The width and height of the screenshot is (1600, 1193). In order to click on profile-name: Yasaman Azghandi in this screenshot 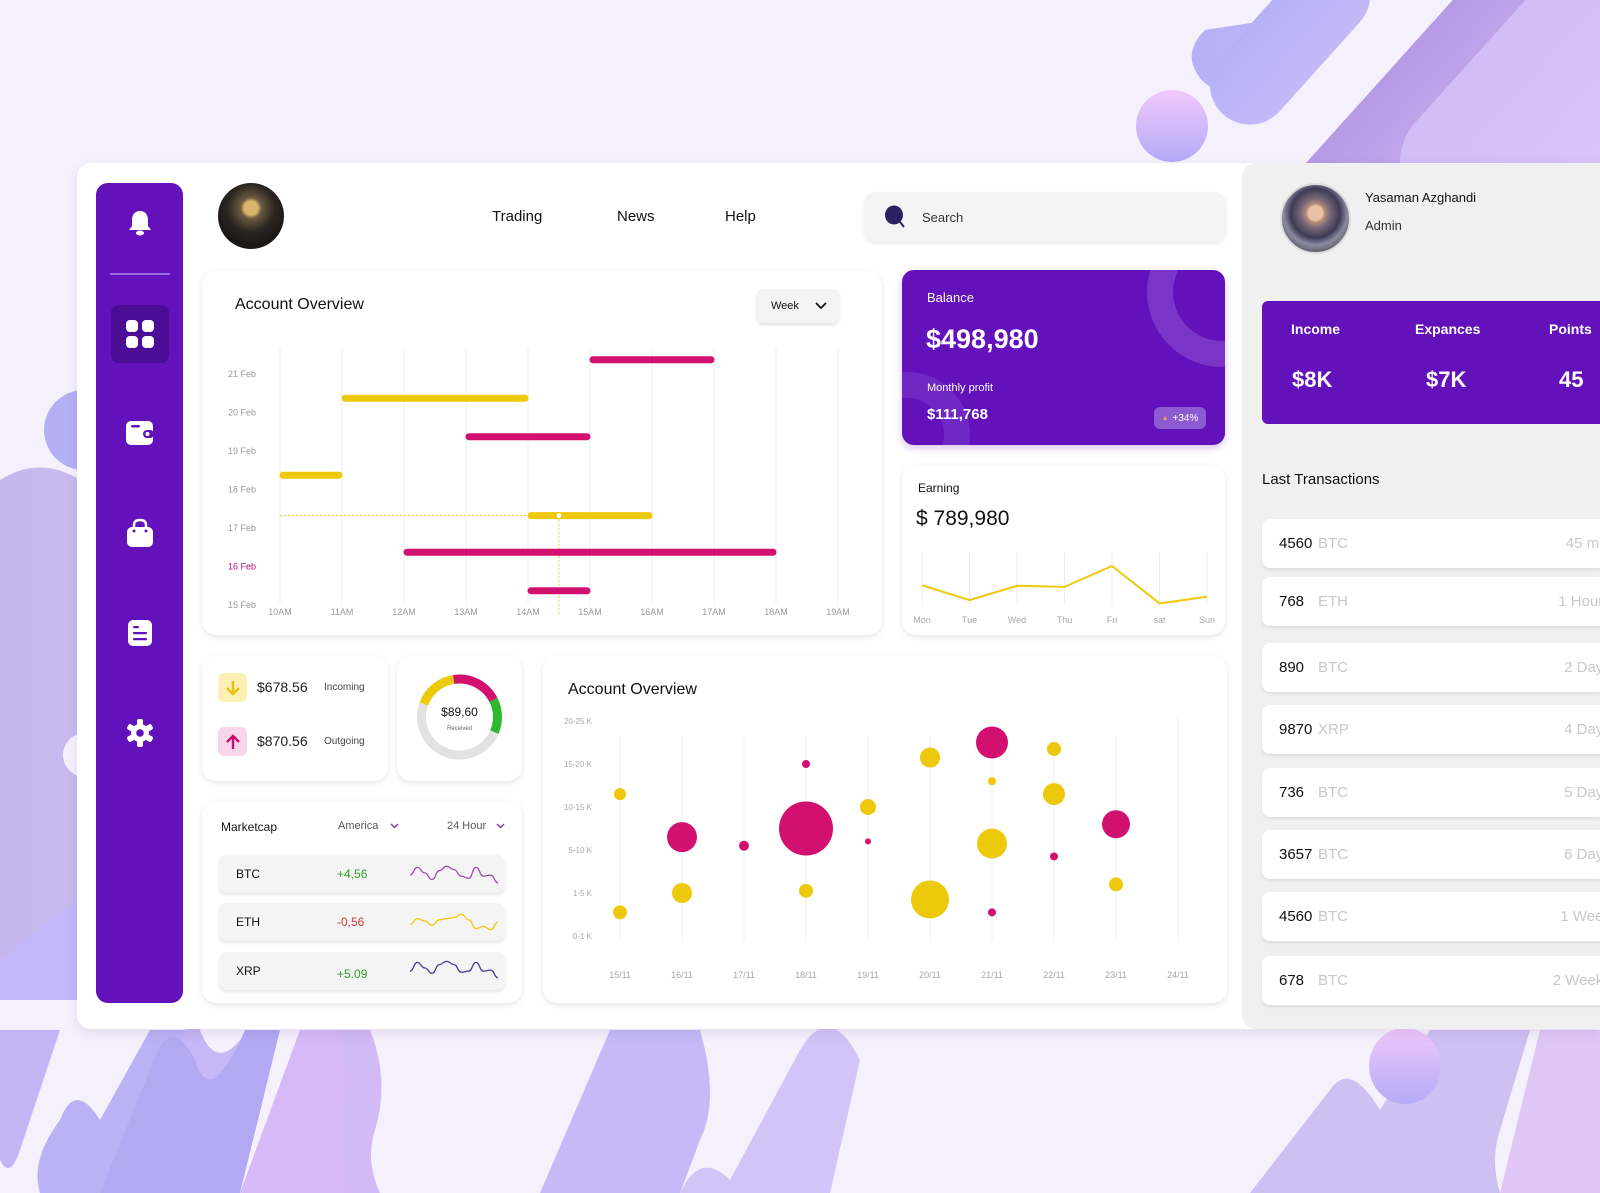, I will do `click(1421, 197)`.